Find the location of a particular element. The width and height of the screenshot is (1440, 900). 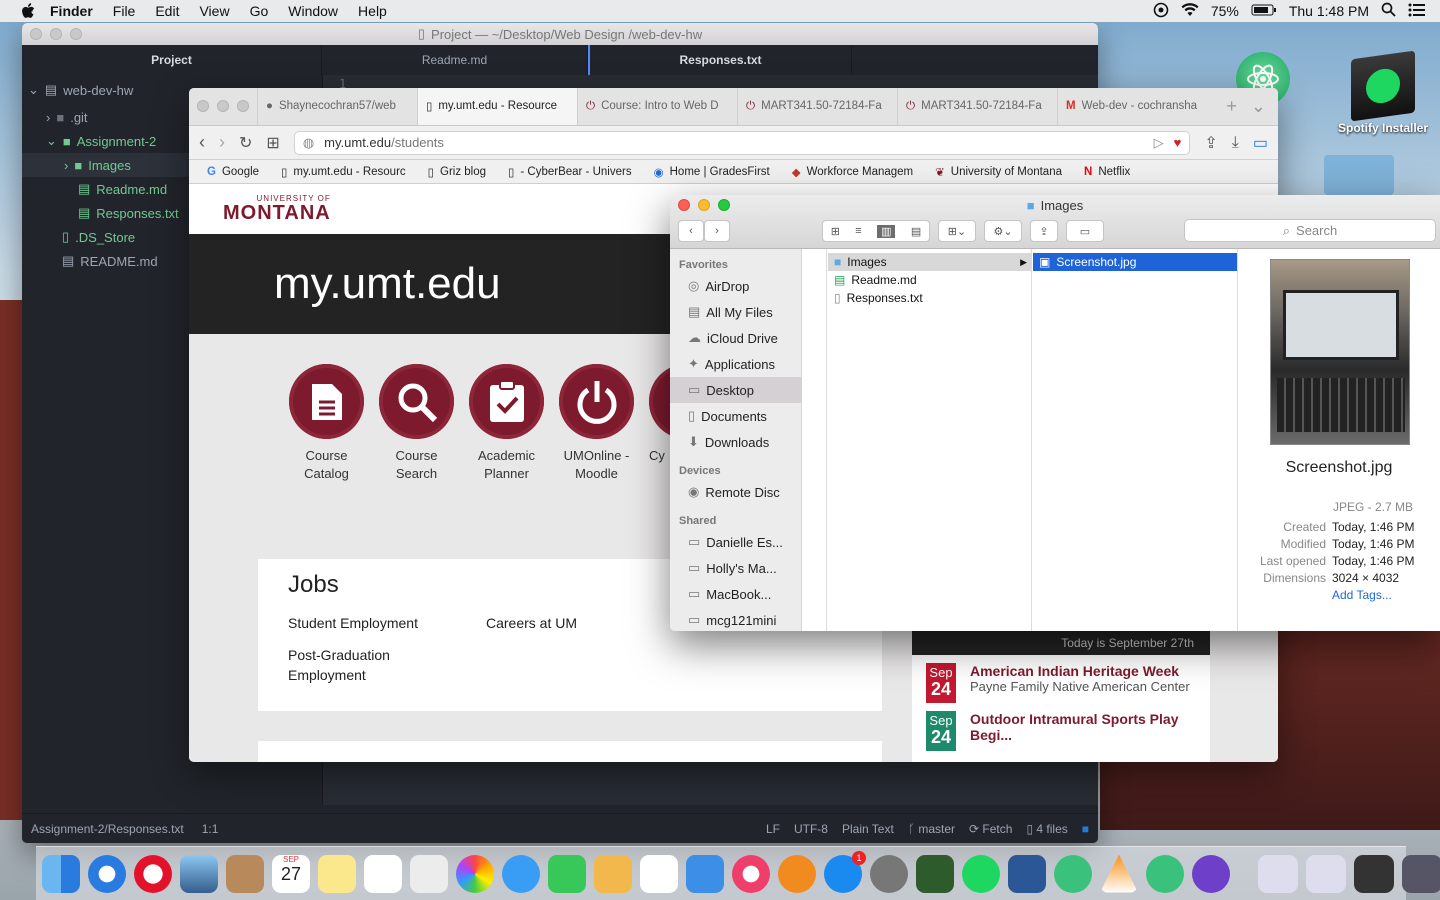

quick-link-umonline-moodle: UMOnline - Moodle is located at coordinates (596, 423).